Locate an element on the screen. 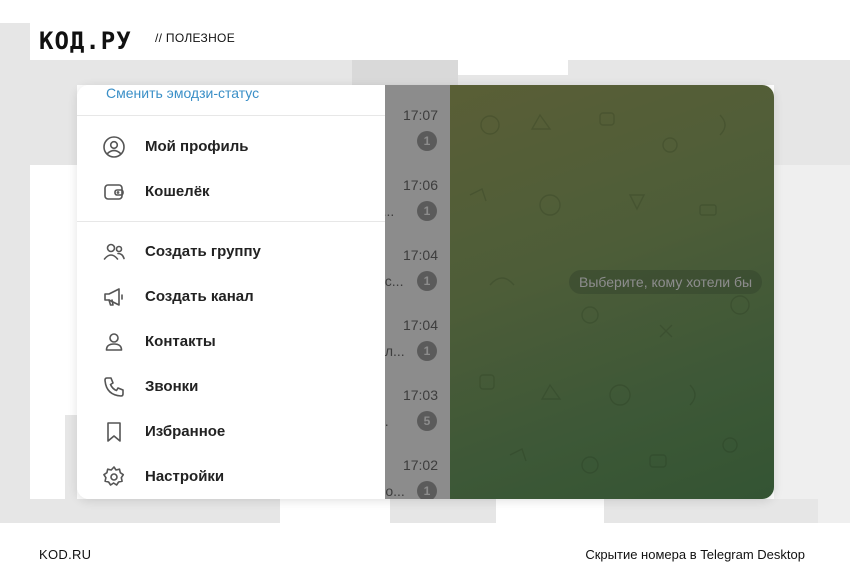 The height and width of the screenshot is (583, 850). menu-item-label: Создать канал is located at coordinates (199, 296).